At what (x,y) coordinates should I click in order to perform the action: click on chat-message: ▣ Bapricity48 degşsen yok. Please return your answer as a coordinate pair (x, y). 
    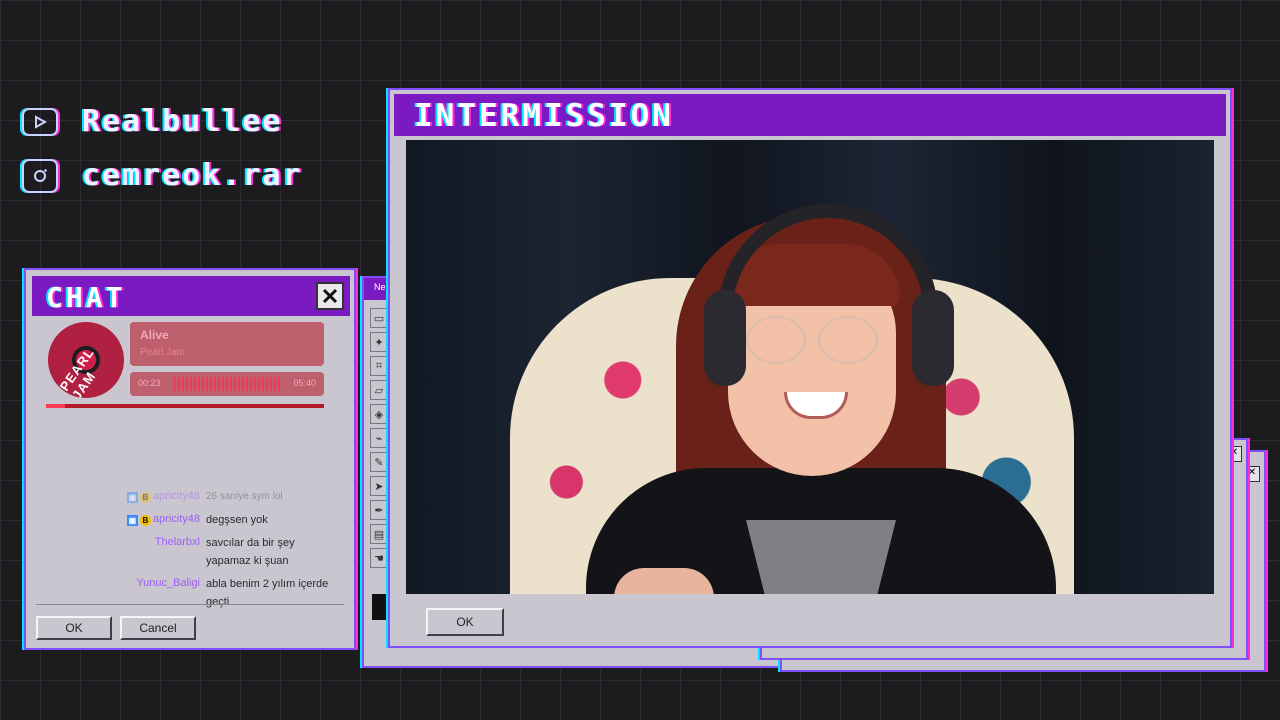
    Looking at the image, I should click on (190, 520).